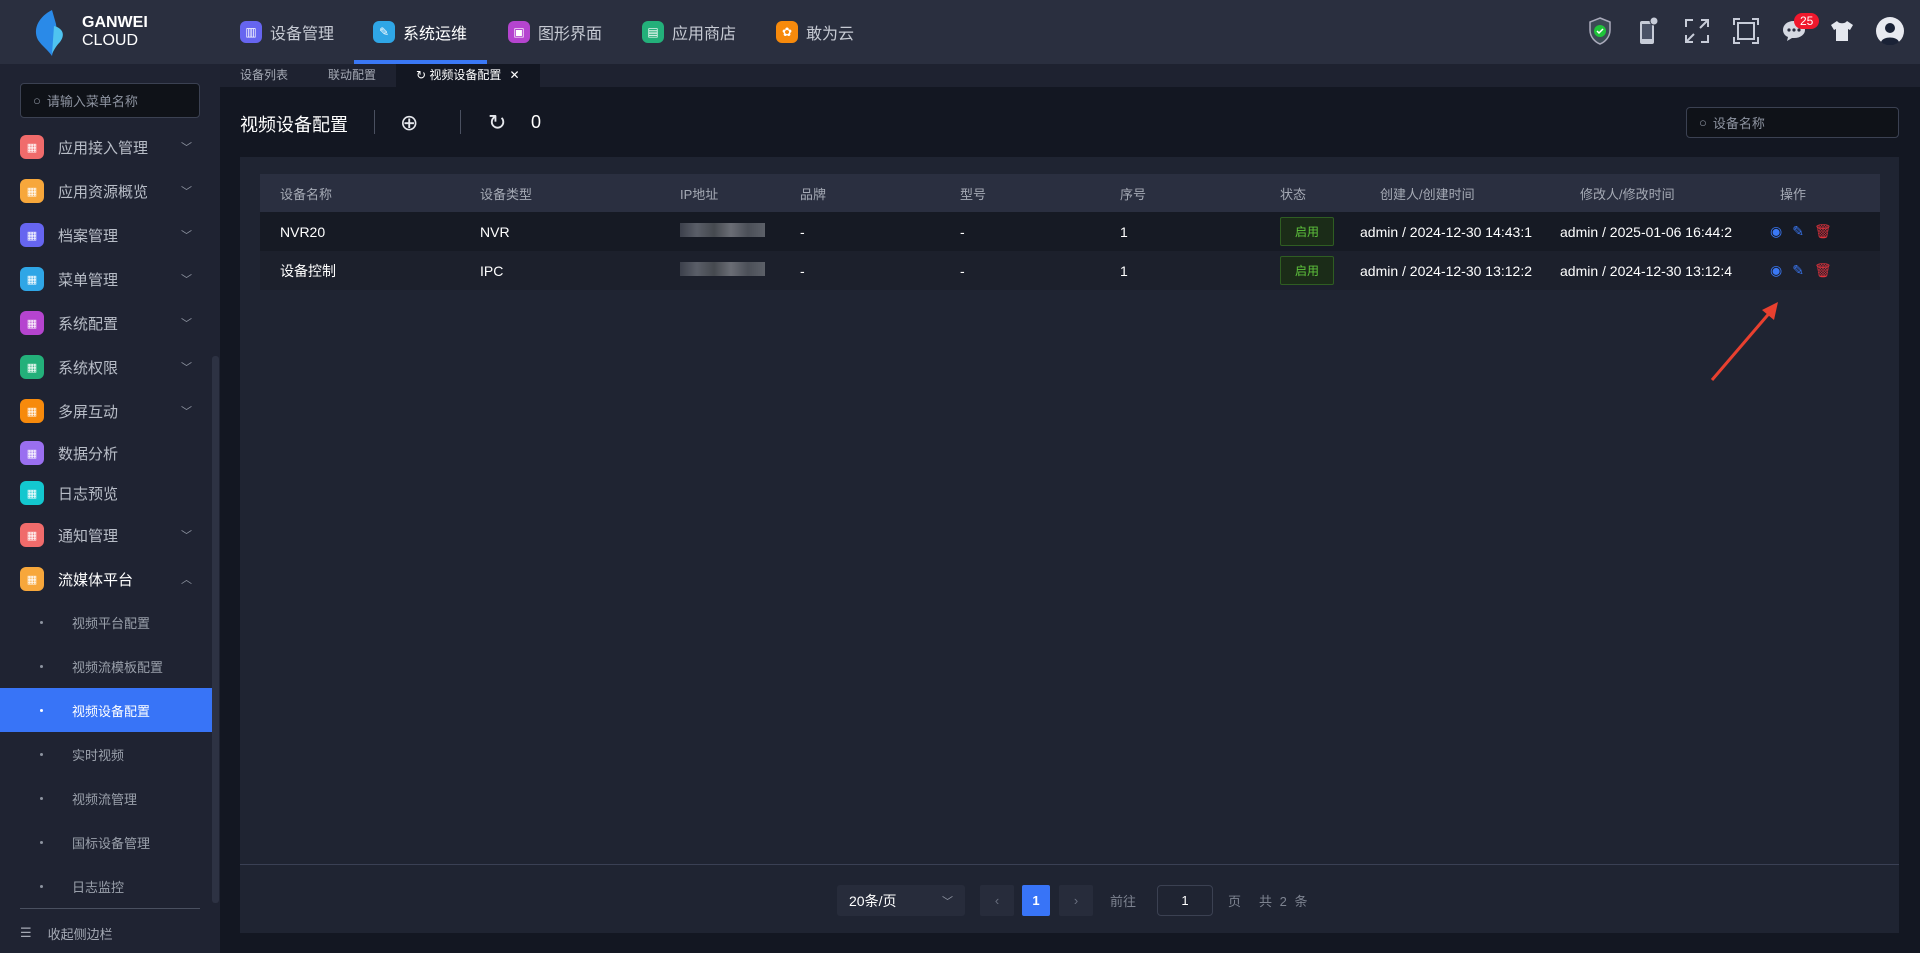 This screenshot has width=1920, height=953. I want to click on page-1-button: 1, so click(1036, 900).